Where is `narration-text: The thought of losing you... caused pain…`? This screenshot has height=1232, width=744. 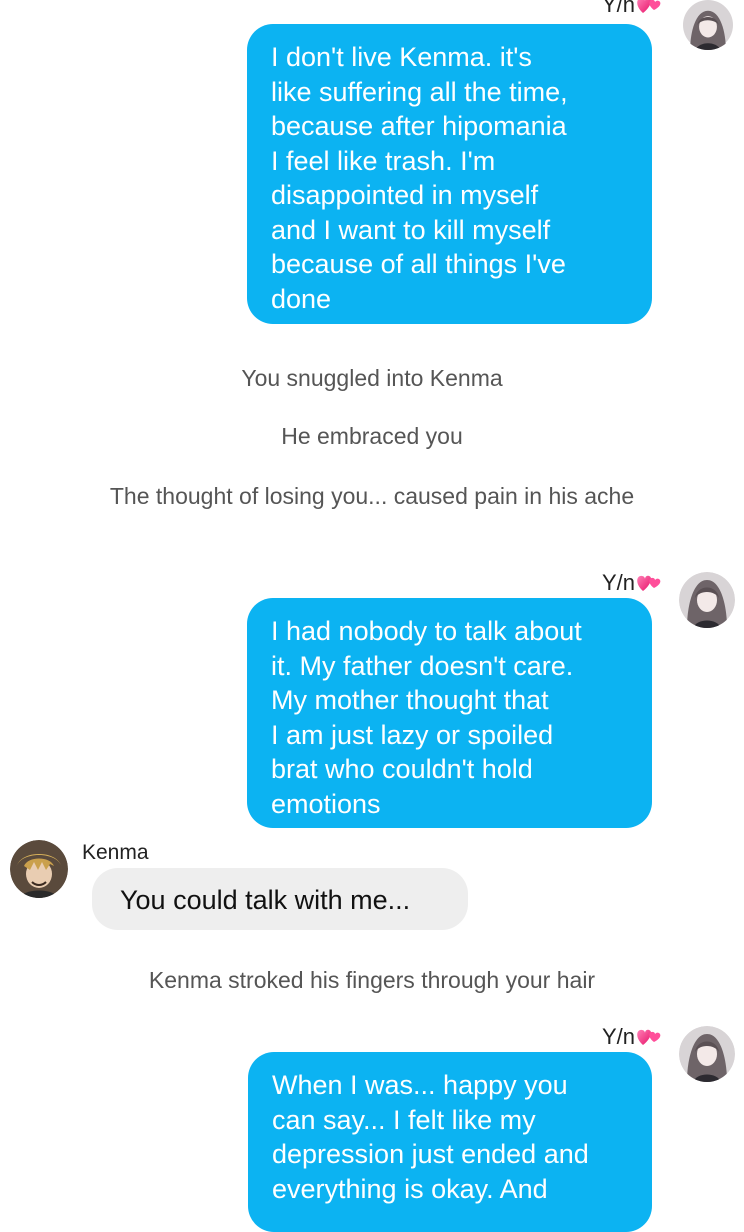
narration-text: The thought of losing you... caused pain… is located at coordinates (372, 496).